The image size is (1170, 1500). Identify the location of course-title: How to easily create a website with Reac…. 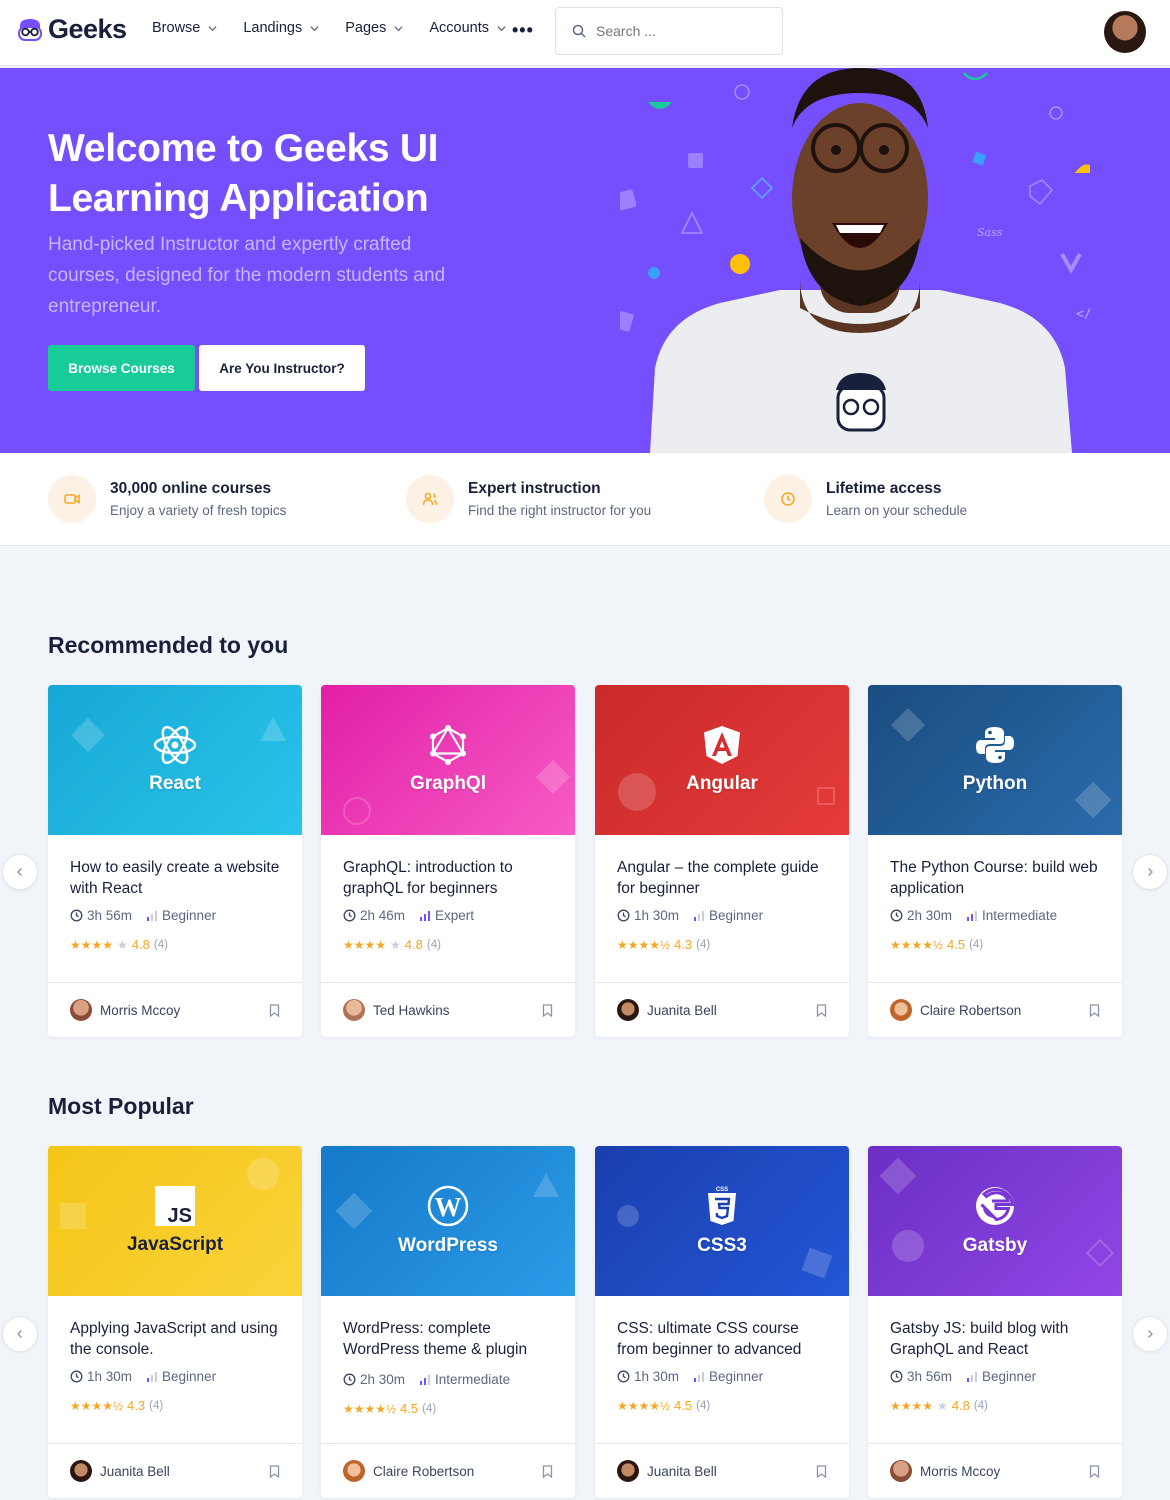
(175, 878).